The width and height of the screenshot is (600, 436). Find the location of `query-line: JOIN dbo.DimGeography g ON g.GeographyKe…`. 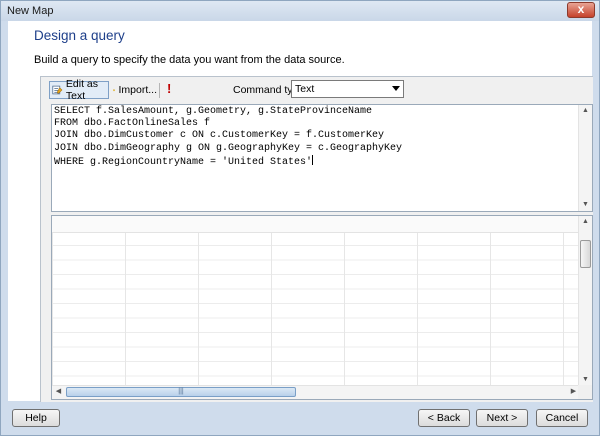

query-line: JOIN dbo.DimGeography g ON g.GeographyKe… is located at coordinates (228, 148).